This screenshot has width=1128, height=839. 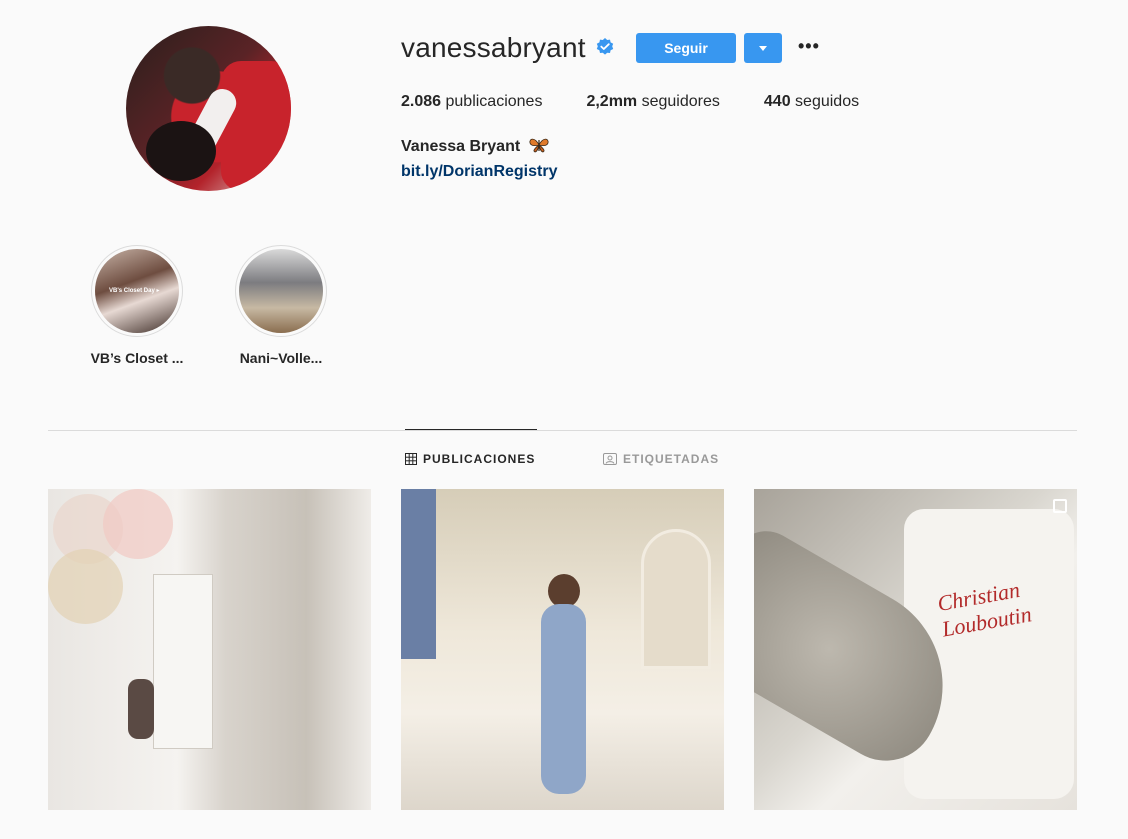 I want to click on following-stat: 440 seguidos, so click(x=811, y=102).